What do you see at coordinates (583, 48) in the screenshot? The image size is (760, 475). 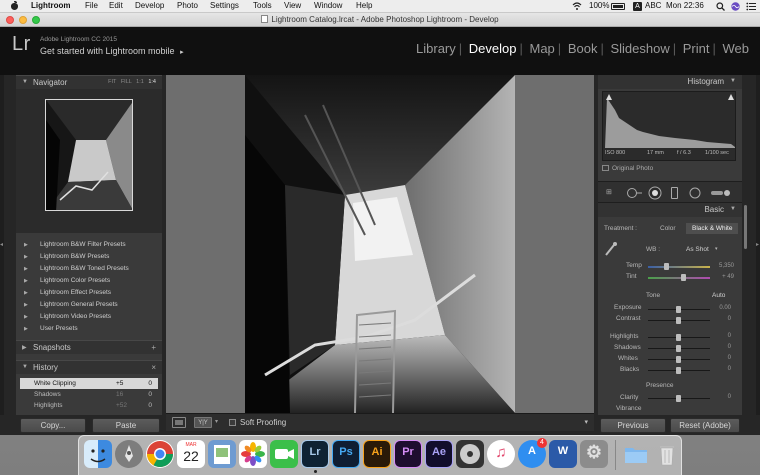 I see `module-book: Book` at bounding box center [583, 48].